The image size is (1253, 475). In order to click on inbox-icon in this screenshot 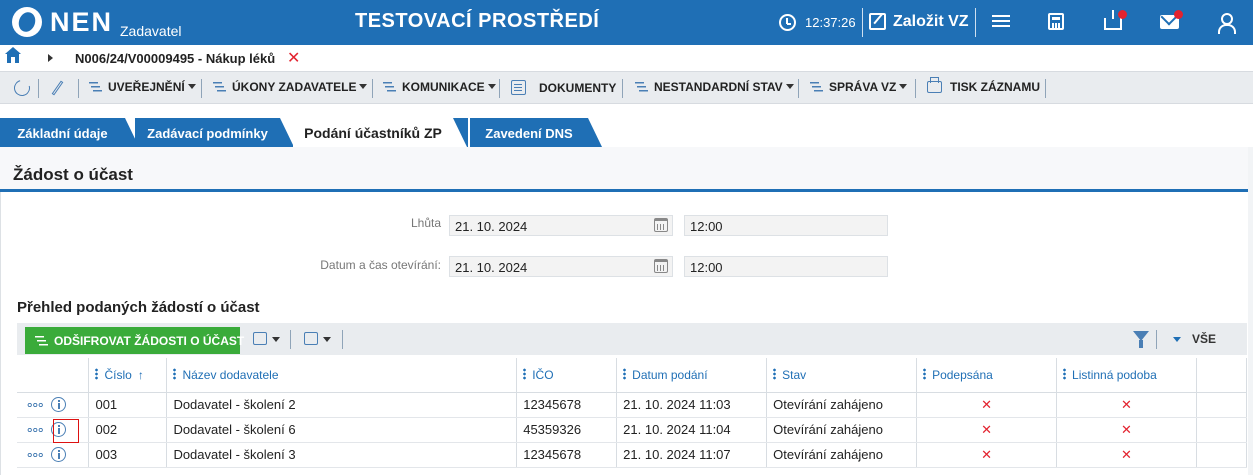, I will do `click(1113, 20)`.